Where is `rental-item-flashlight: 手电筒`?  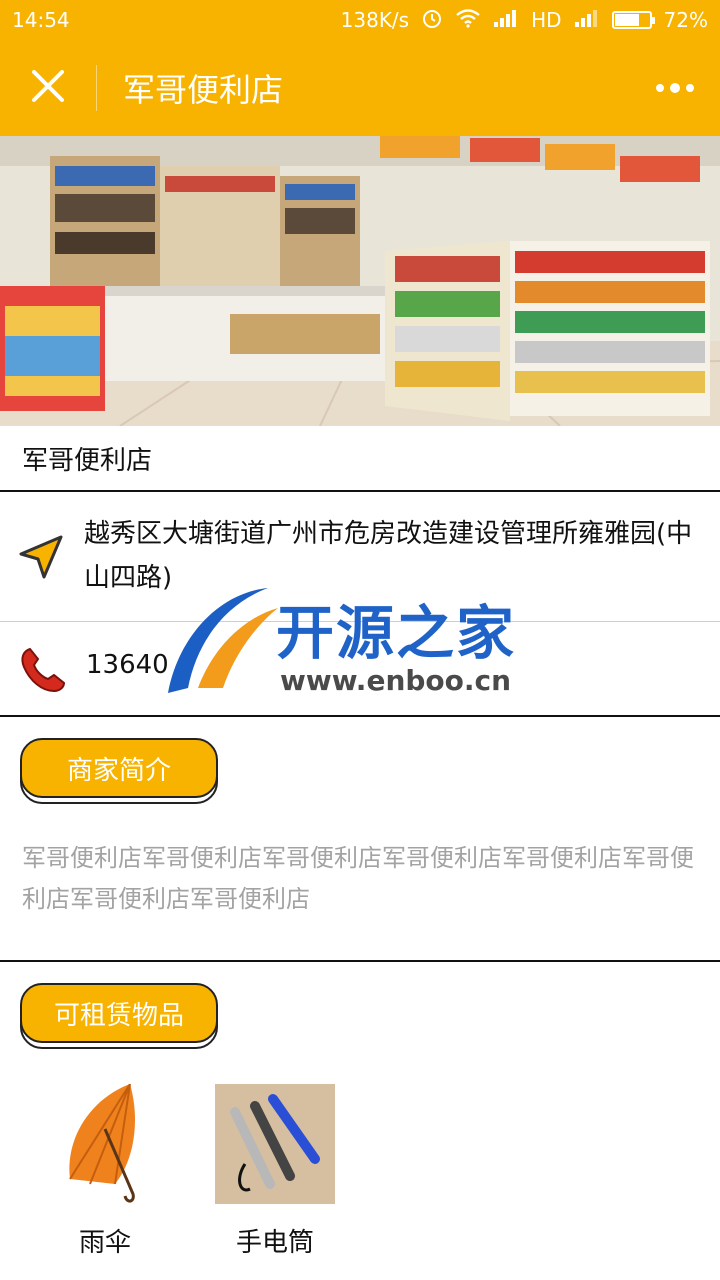 rental-item-flashlight: 手电筒 is located at coordinates (275, 1171).